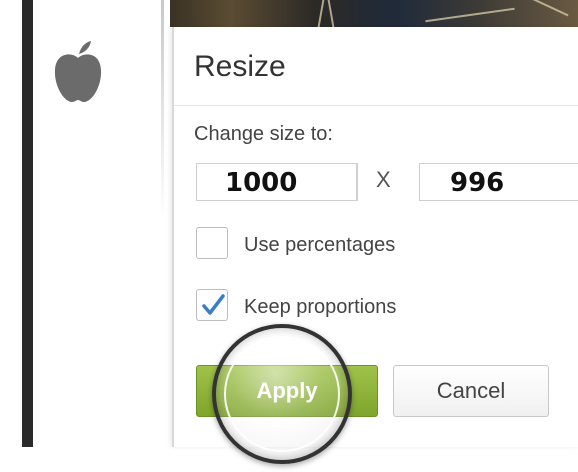 This screenshot has height=472, width=578. Describe the element at coordinates (287, 391) in the screenshot. I see `apply-button: Apply` at that location.